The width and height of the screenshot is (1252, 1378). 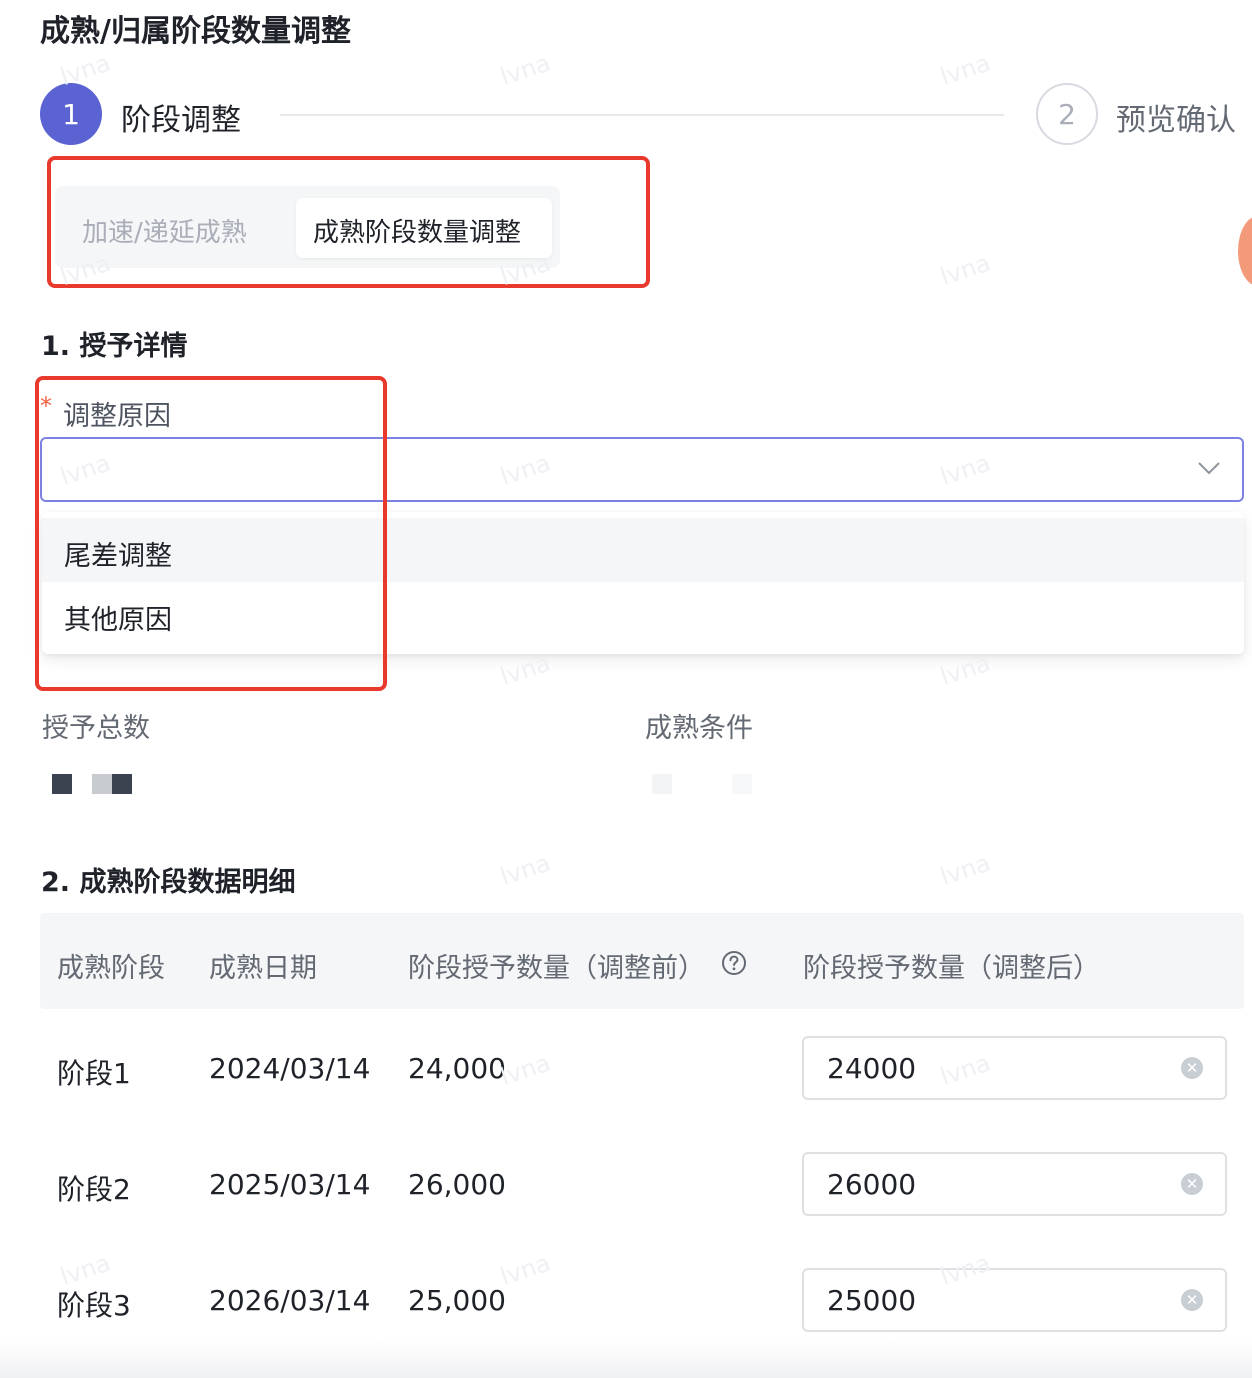 What do you see at coordinates (290, 1068) in the screenshot?
I see `row1-date: 2024/03/14` at bounding box center [290, 1068].